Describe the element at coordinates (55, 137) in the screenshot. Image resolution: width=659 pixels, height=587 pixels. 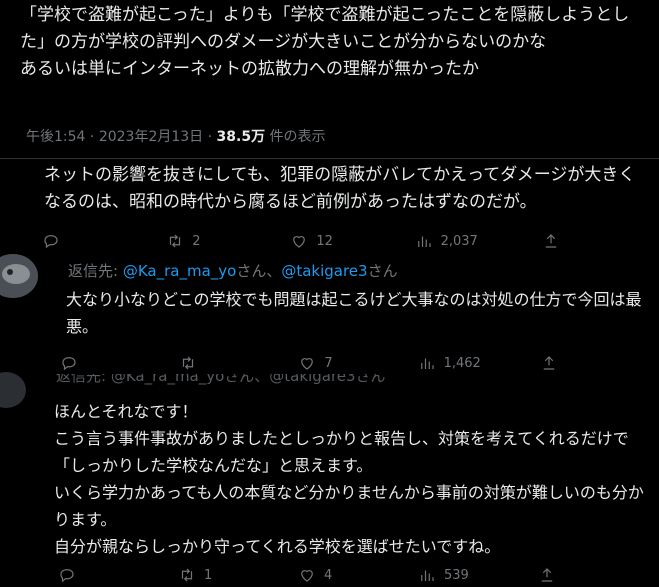
I see `tweet-time: 午後1:54` at that location.